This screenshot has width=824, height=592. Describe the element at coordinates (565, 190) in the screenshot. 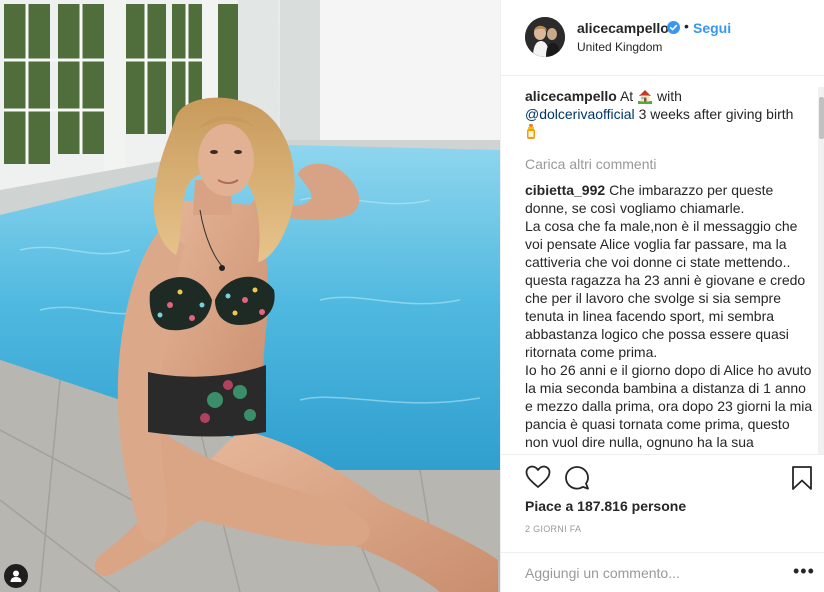

I see `comment-username: cibietta_992` at that location.